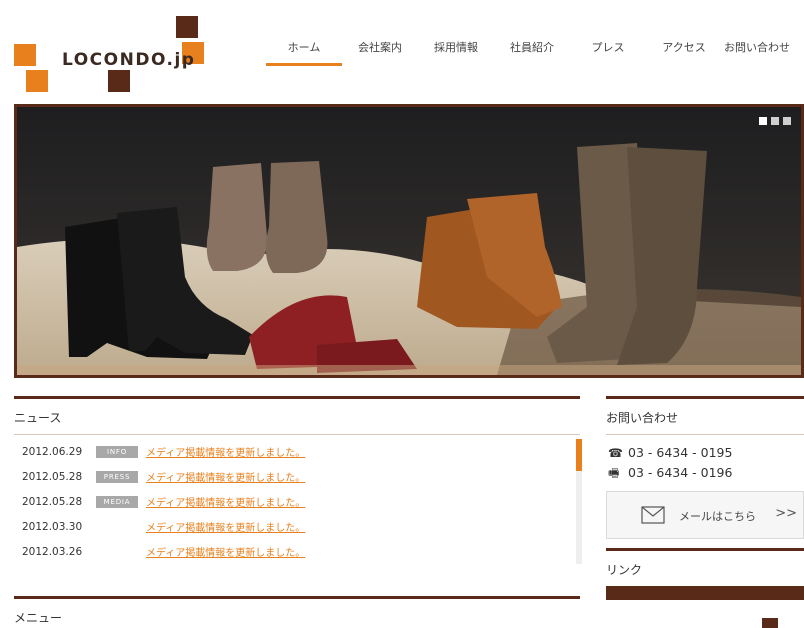 The height and width of the screenshot is (628, 804). I want to click on news-item: 2012.05.28 MEDIA メディア掲載情報を更新しました。, so click(294, 501).